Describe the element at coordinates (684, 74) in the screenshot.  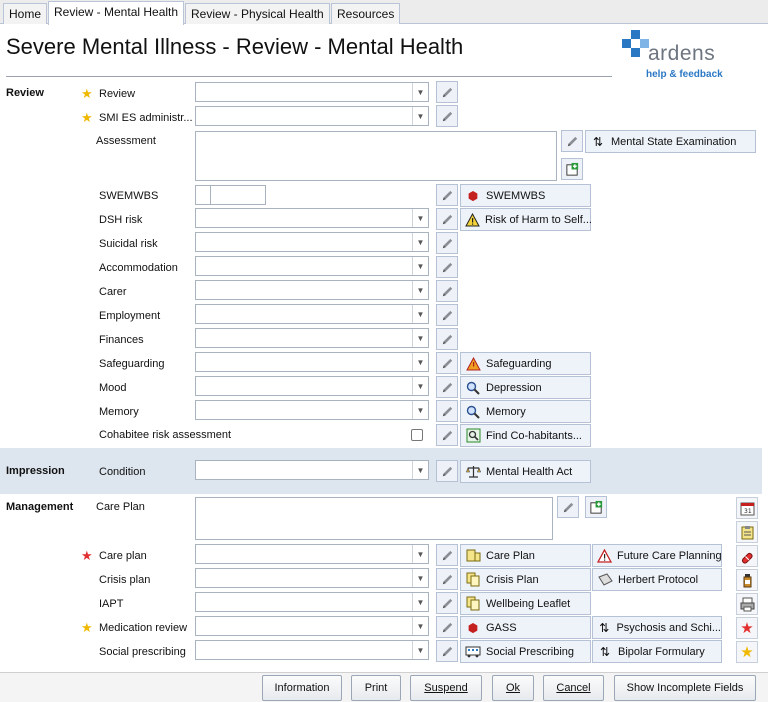
I see `help-feedback-link: help & feedback` at that location.